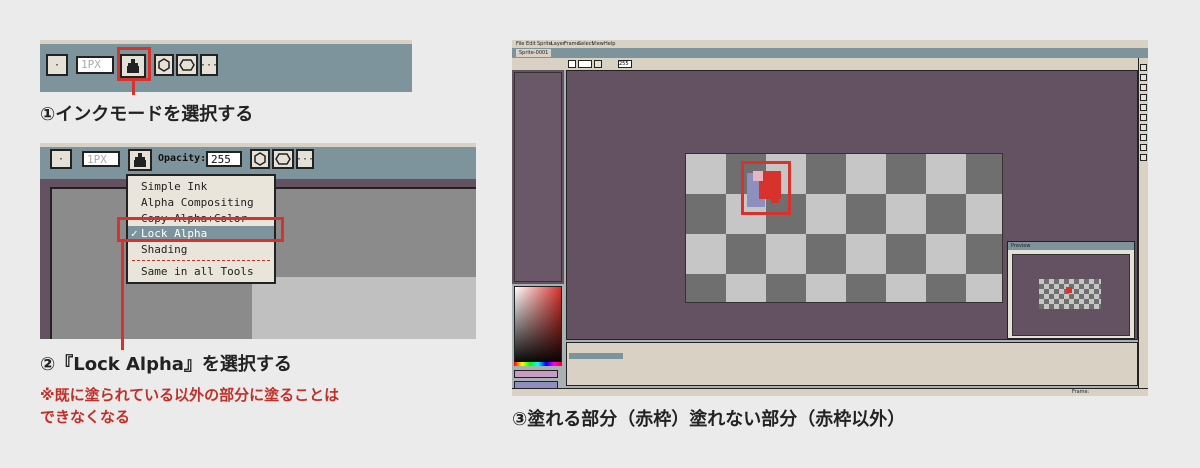  What do you see at coordinates (1143, 227) in the screenshot?
I see `tool-column` at bounding box center [1143, 227].